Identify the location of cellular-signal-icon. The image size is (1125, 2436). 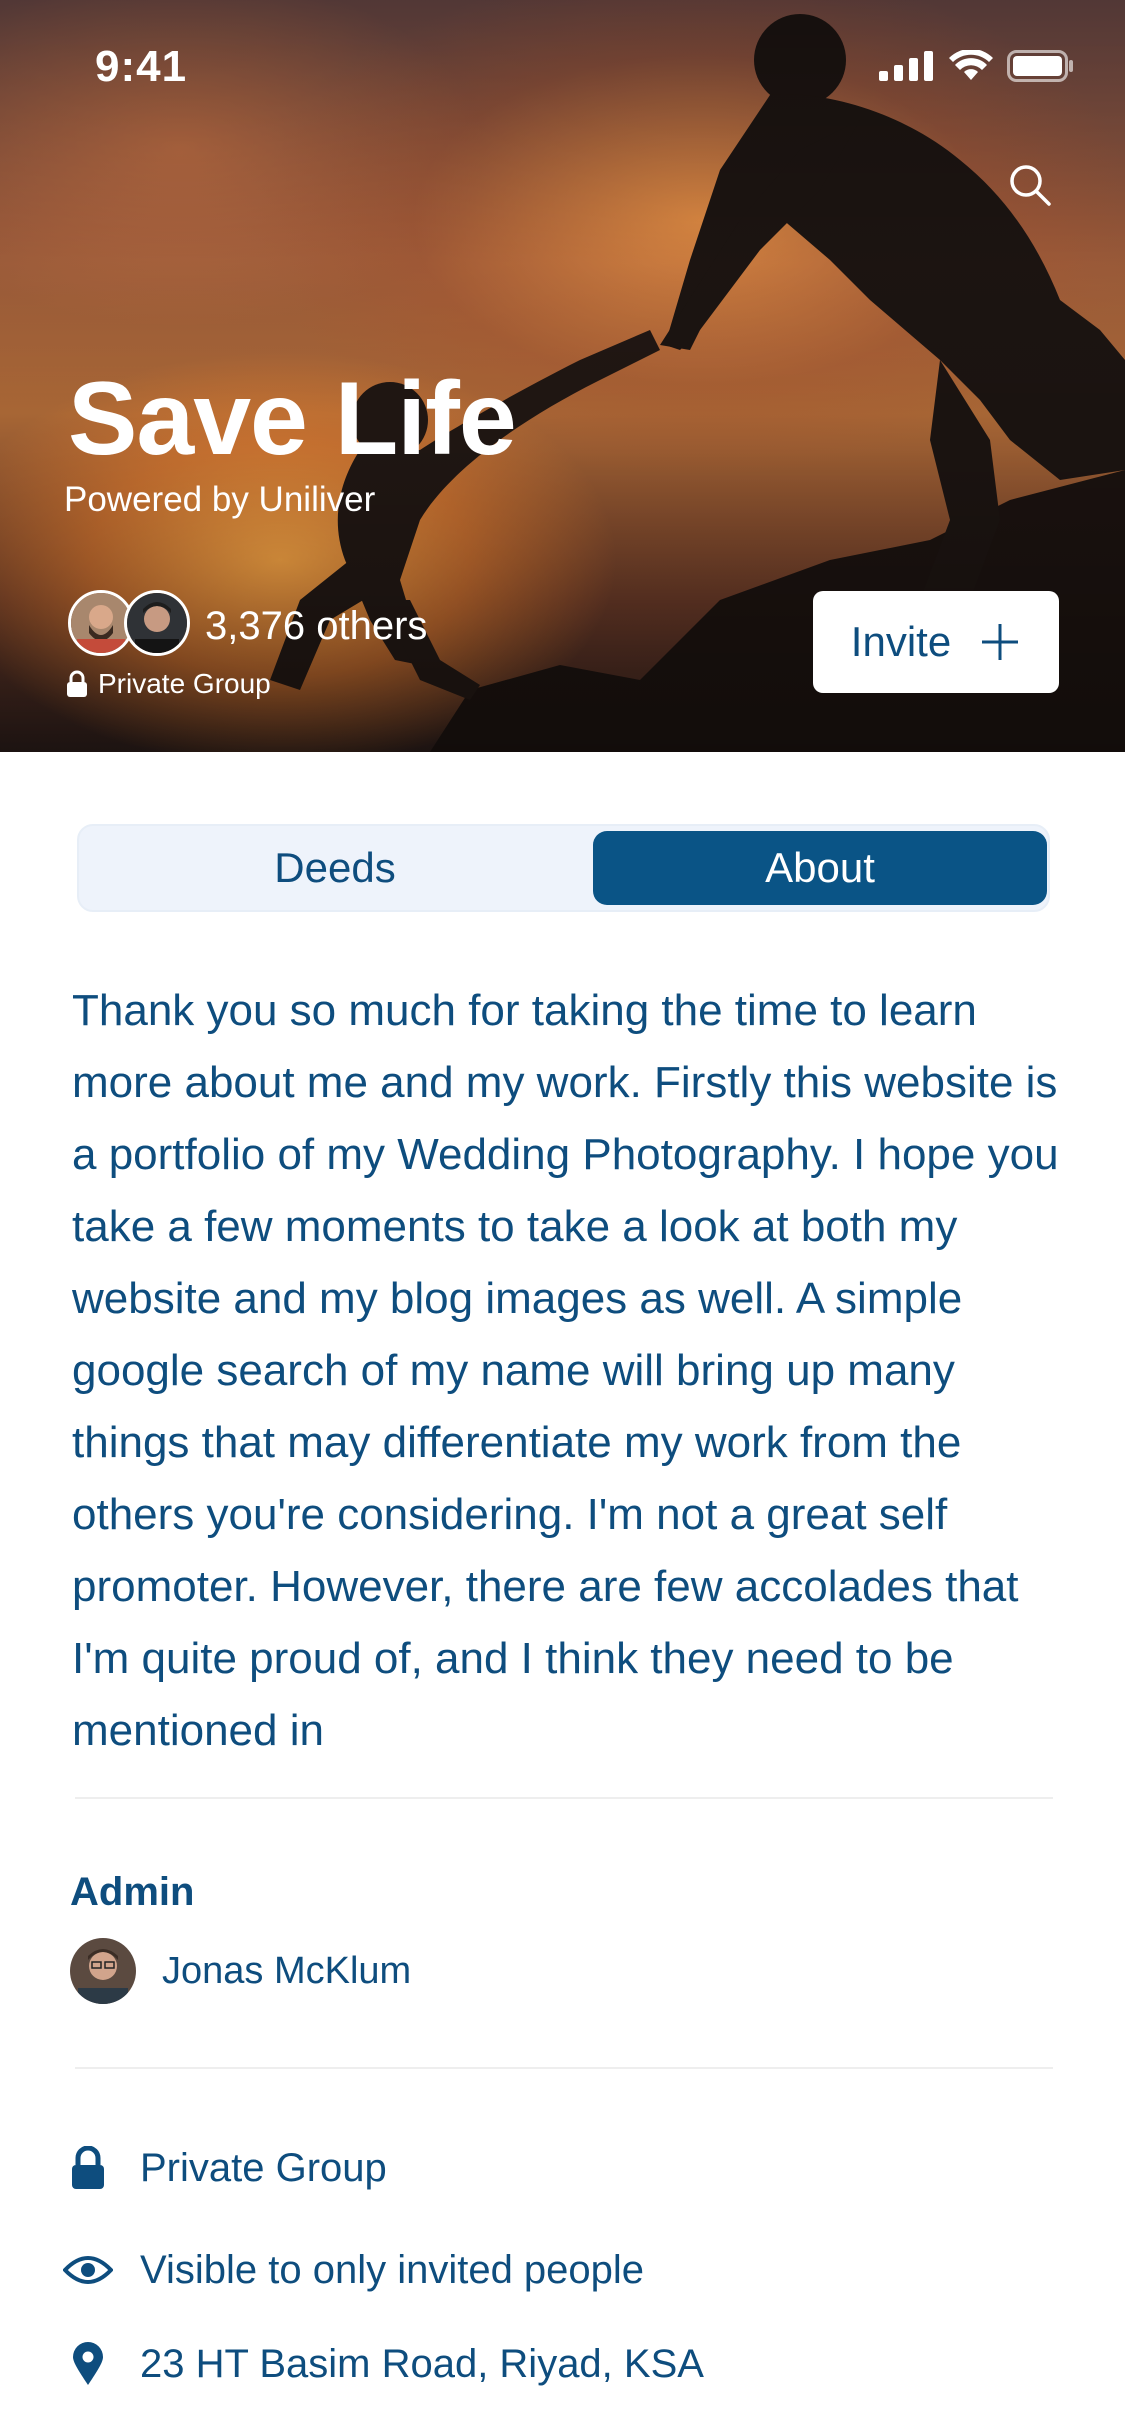
(906, 66).